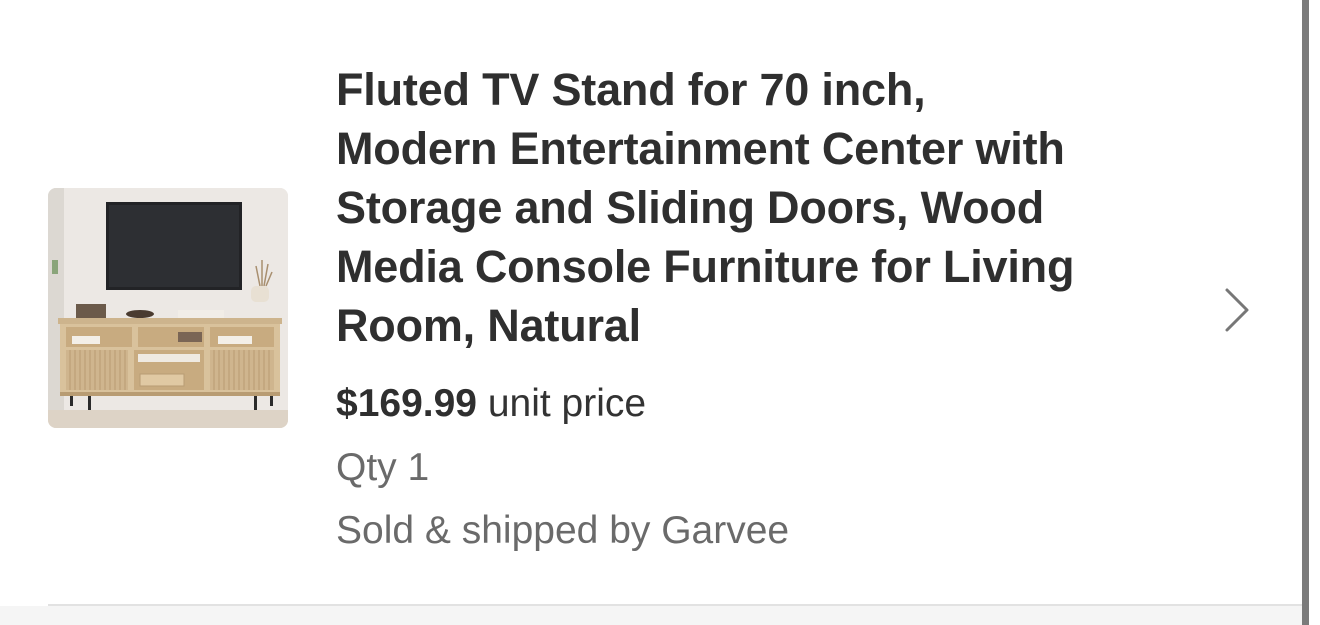  I want to click on scrollbar-thumb, so click(1305, 312).